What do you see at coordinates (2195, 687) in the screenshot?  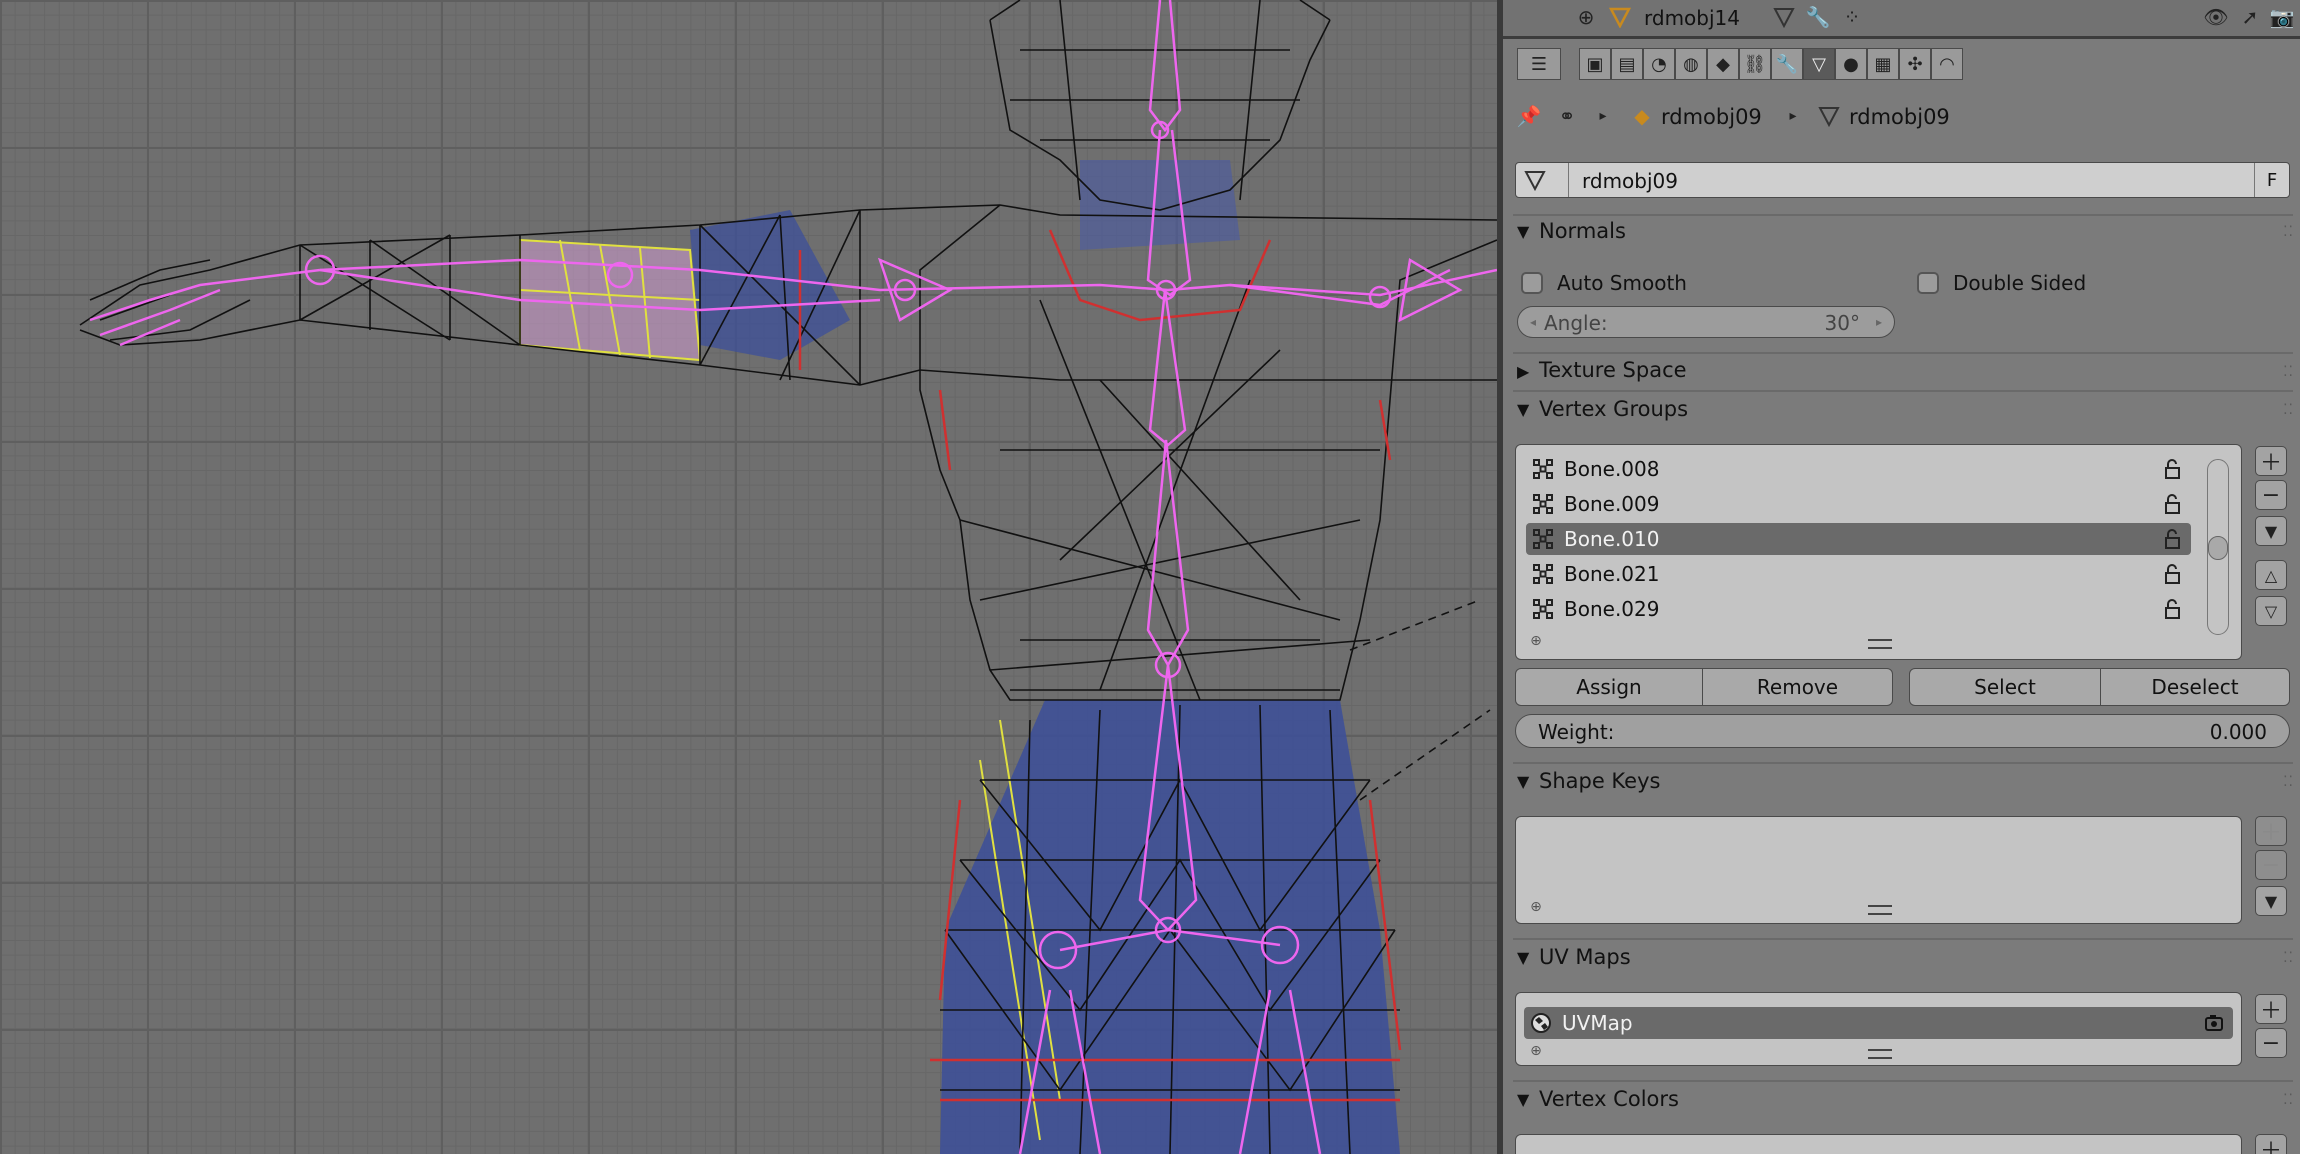 I see `deselect-button: Deselect` at bounding box center [2195, 687].